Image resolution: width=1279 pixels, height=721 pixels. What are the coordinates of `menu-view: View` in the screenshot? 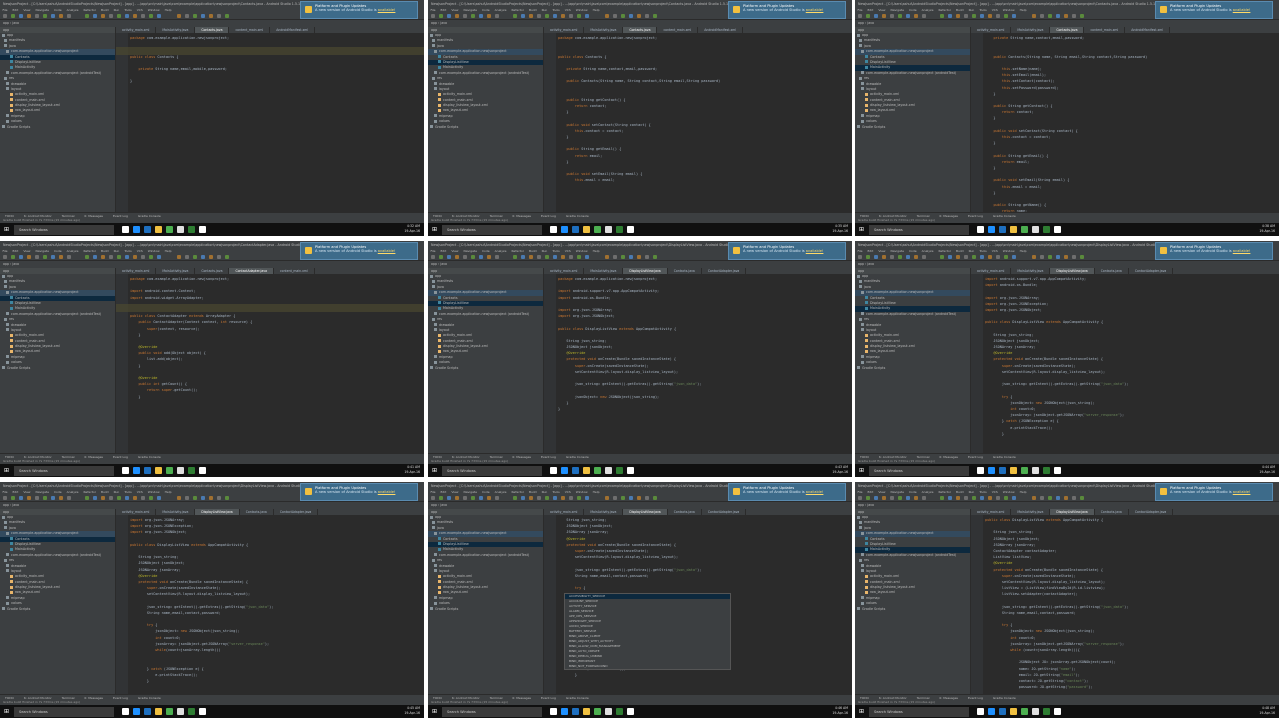 It's located at (26, 251).